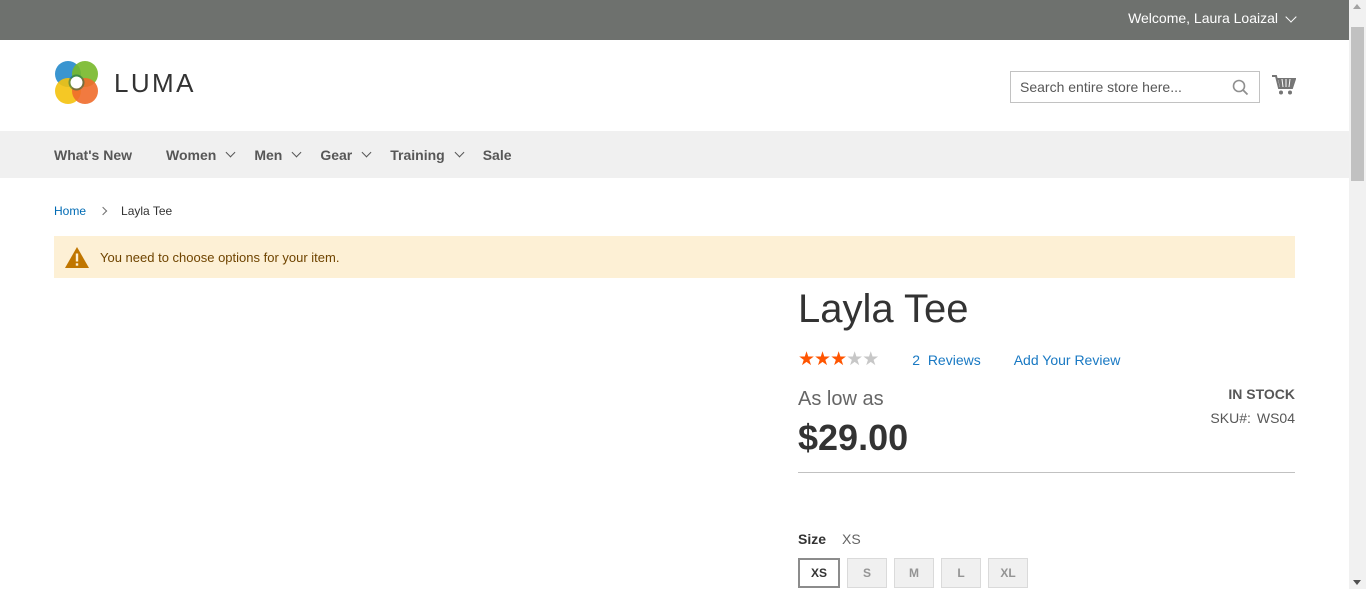 This screenshot has width=1366, height=589. I want to click on nav-item-label: Gear, so click(336, 154).